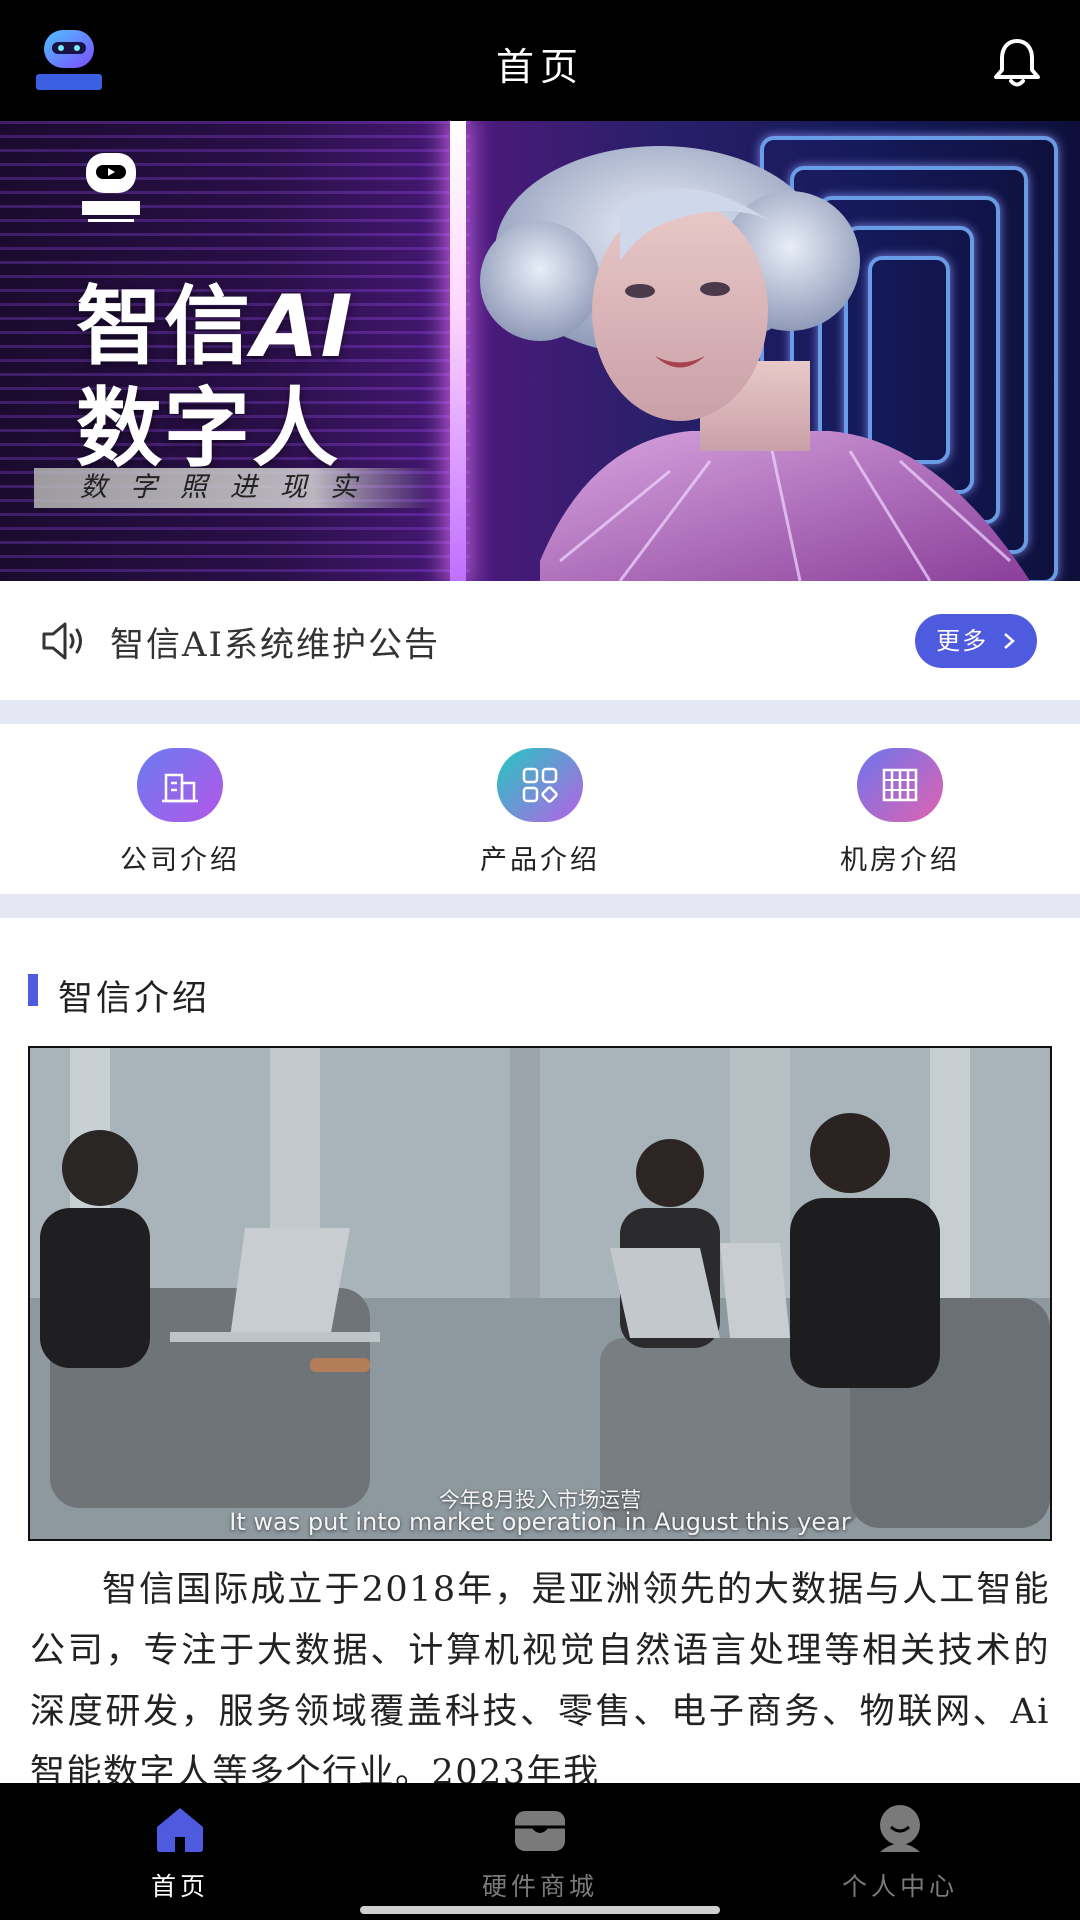 This screenshot has height=1920, width=1080. I want to click on top-app-bar: 首页, so click(540, 60).